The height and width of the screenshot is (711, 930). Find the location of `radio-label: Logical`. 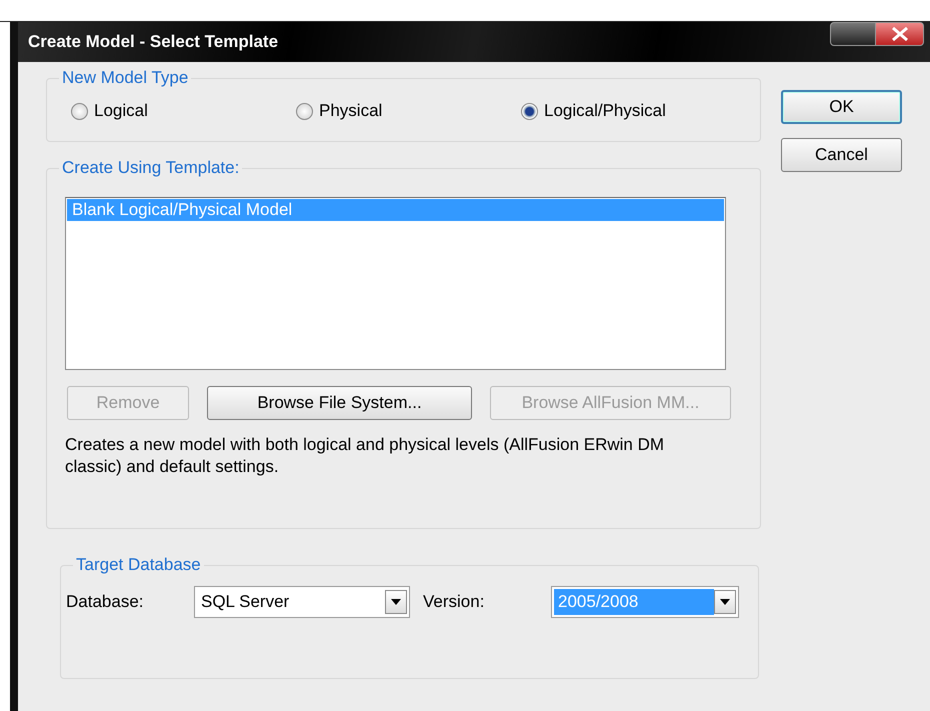

radio-label: Logical is located at coordinates (121, 111).